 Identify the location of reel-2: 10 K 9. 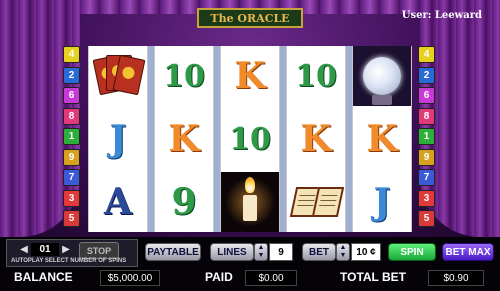
(184, 139).